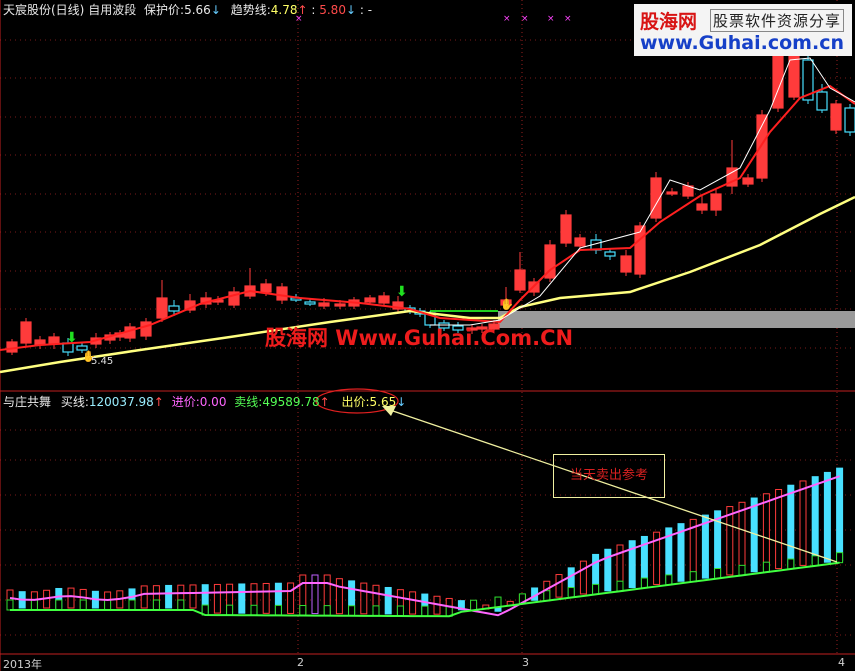 The image size is (855, 671). What do you see at coordinates (351, 10) in the screenshot?
I see `second-down-icon: ↓` at bounding box center [351, 10].